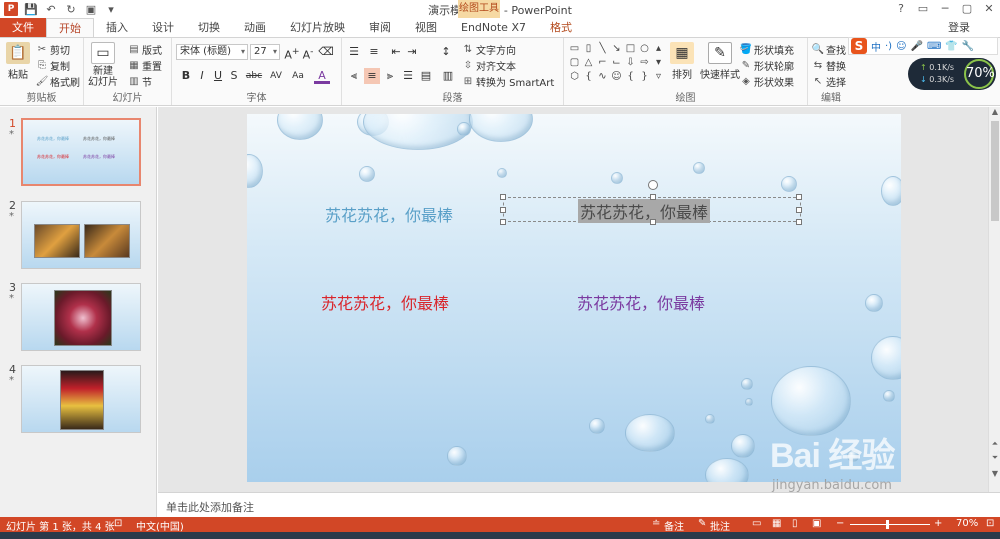 This screenshot has height=539, width=1000. Describe the element at coordinates (210, 507) in the screenshot. I see `notes-placeholder: 单击此处添加备注` at that location.